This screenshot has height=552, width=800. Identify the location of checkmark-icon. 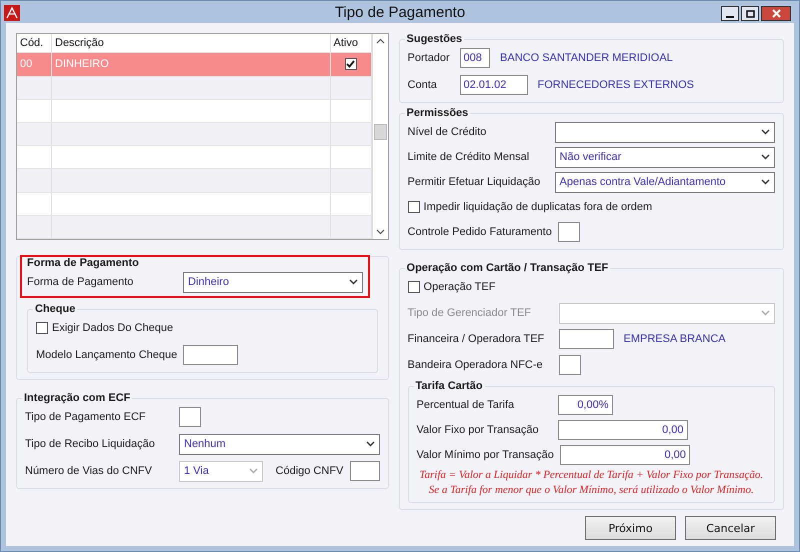
(351, 64).